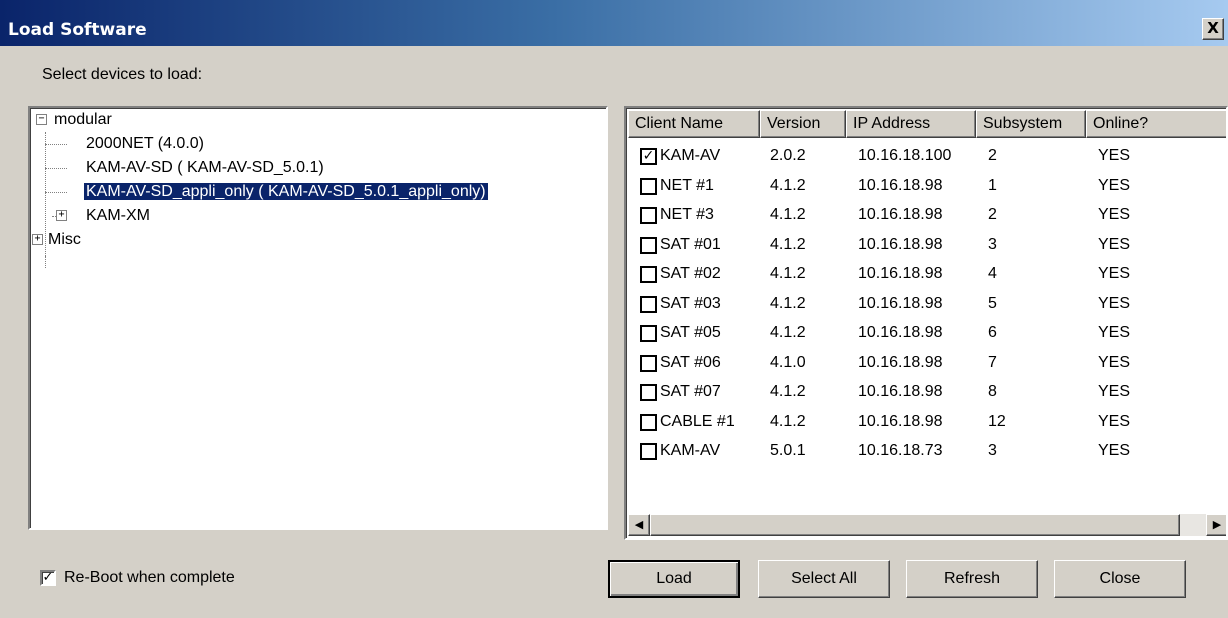  Describe the element at coordinates (915, 525) in the screenshot. I see `scrollbar-thumb` at that location.